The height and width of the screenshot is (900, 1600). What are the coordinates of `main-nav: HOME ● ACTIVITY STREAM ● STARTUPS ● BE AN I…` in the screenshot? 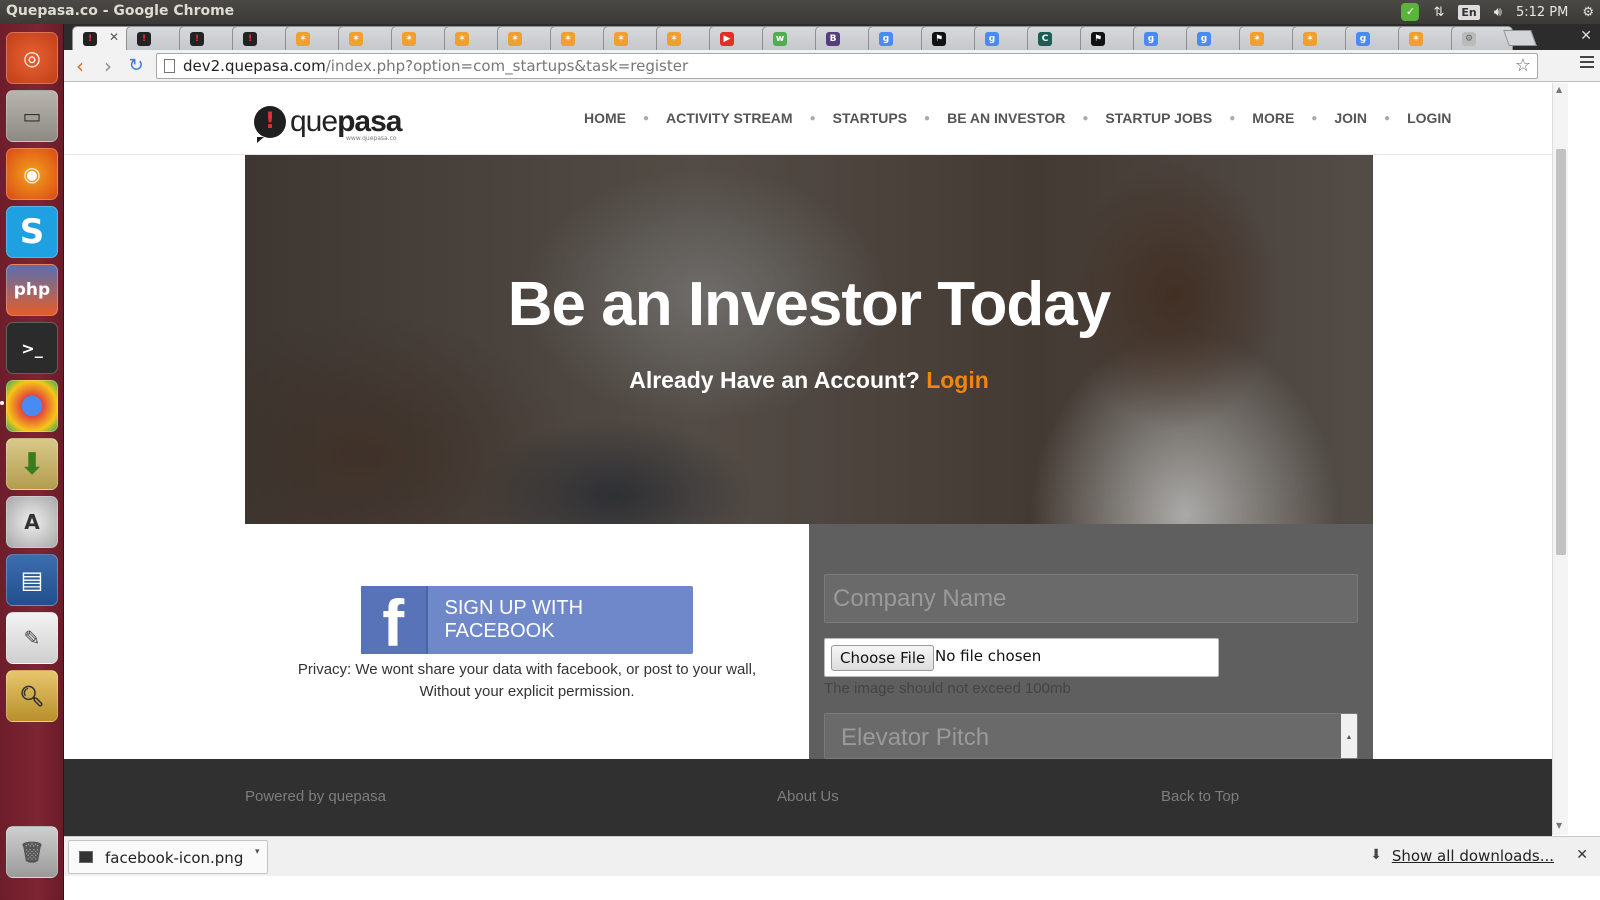 It's located at (1017, 118).